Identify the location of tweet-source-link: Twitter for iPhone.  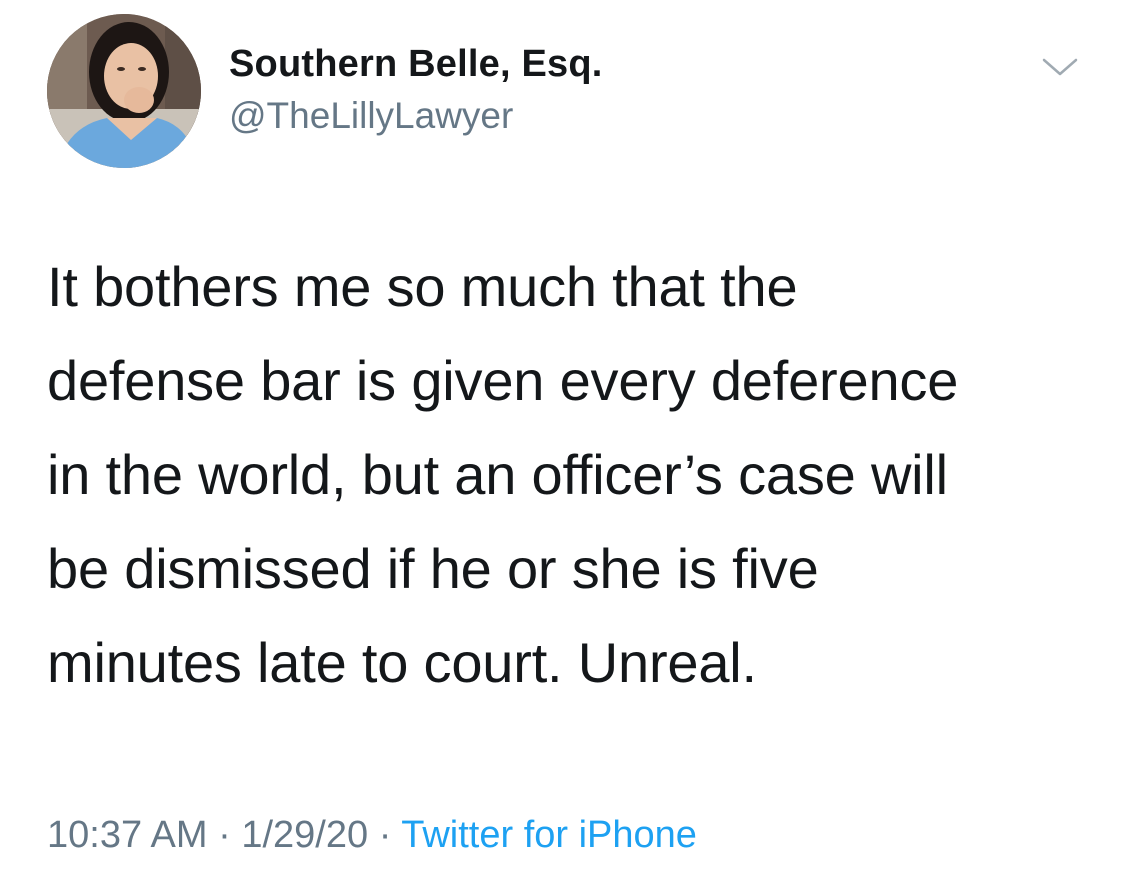
(549, 835).